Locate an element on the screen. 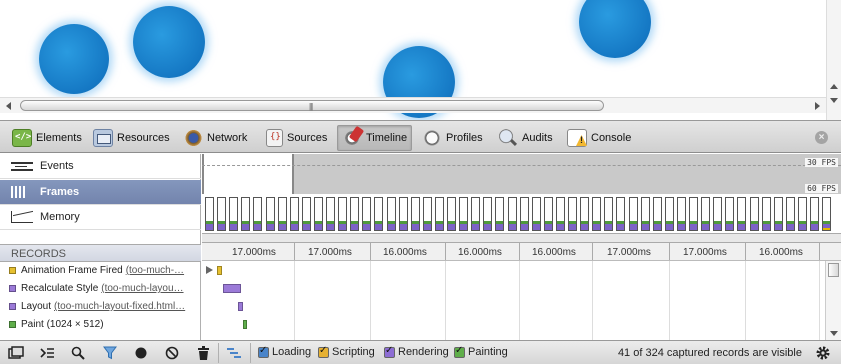 This screenshot has width=841, height=364. filter-scripting-checkbox: Scripting is located at coordinates (346, 351).